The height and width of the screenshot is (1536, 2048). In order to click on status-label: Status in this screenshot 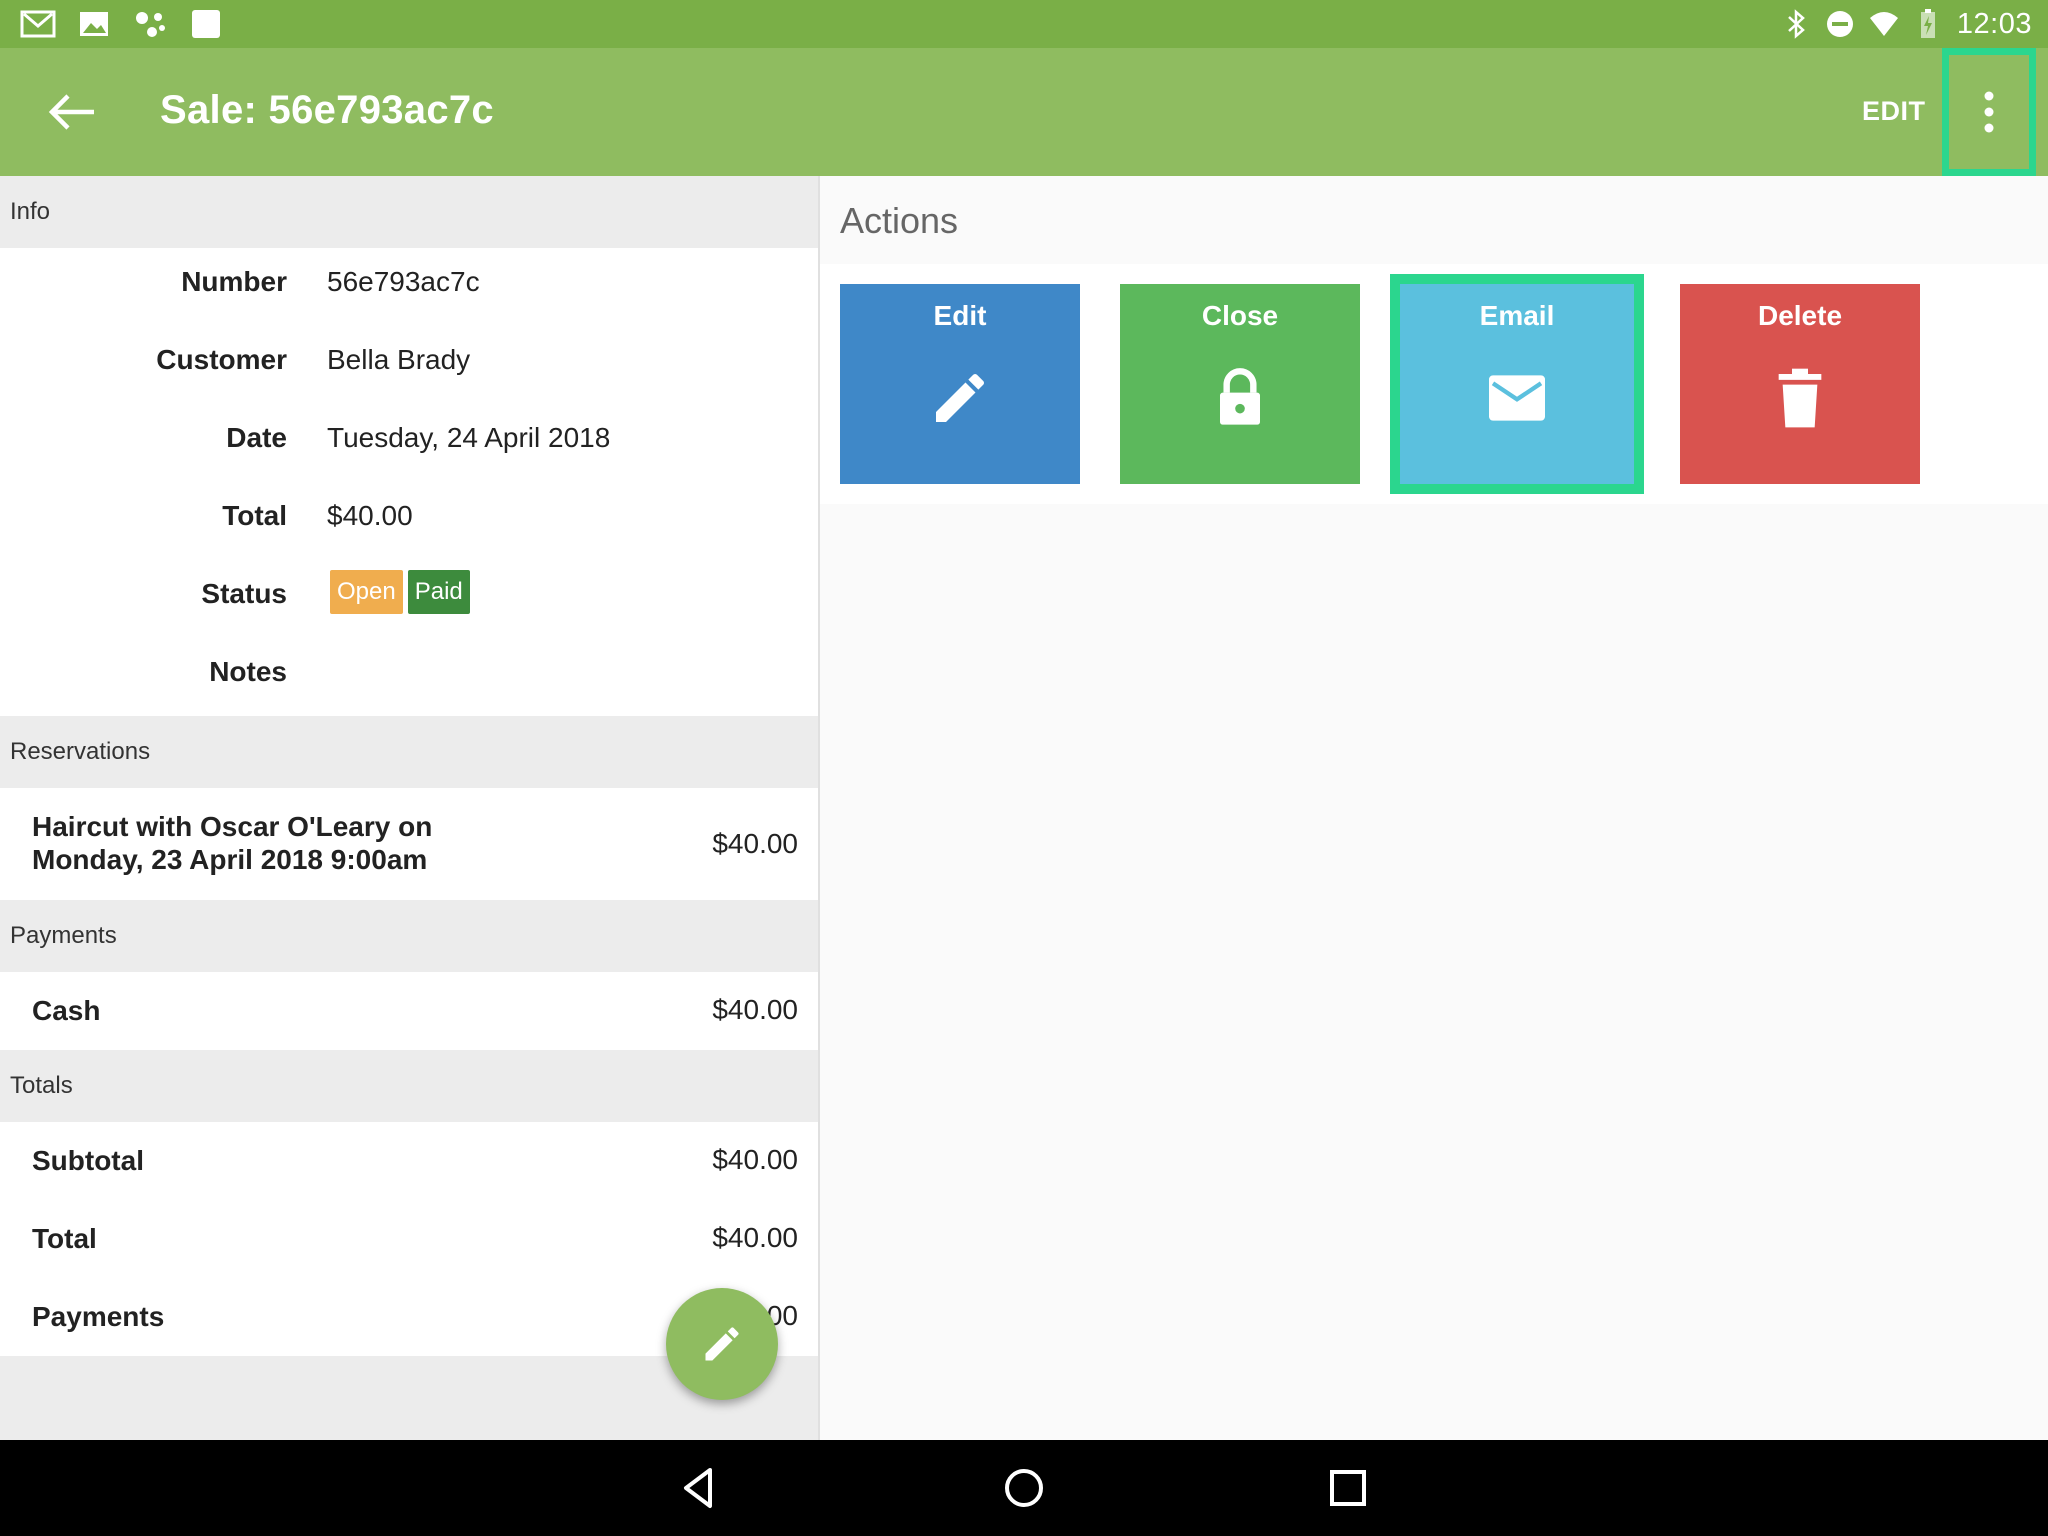, I will do `click(244, 593)`.